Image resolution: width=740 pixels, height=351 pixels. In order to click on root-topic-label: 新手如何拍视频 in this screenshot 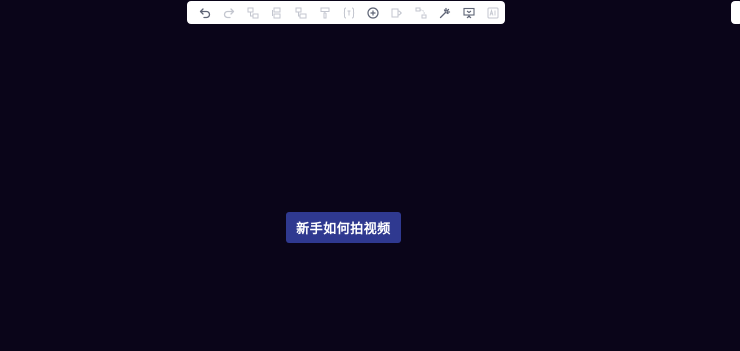, I will do `click(343, 229)`.